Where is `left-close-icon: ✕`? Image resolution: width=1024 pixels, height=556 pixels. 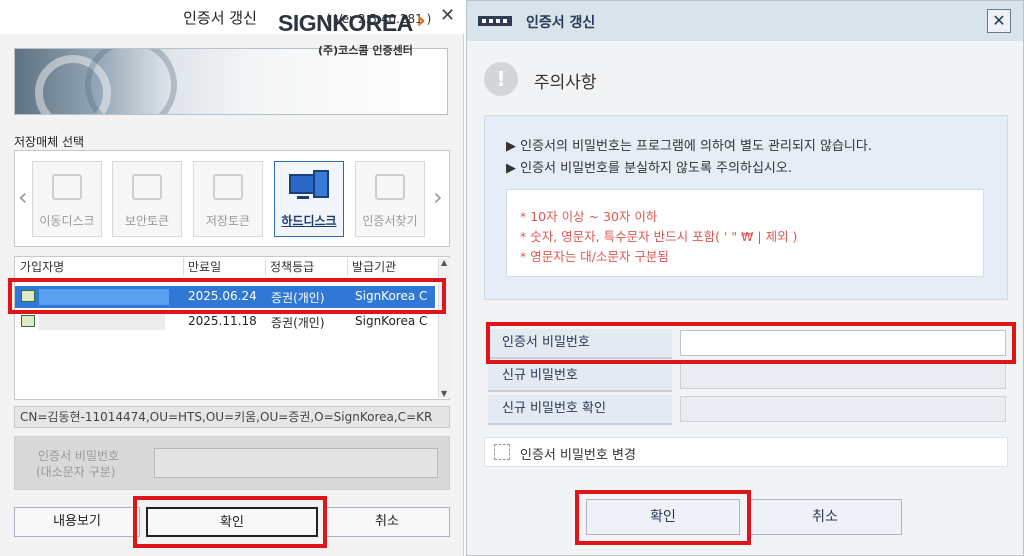 left-close-icon: ✕ is located at coordinates (447, 15).